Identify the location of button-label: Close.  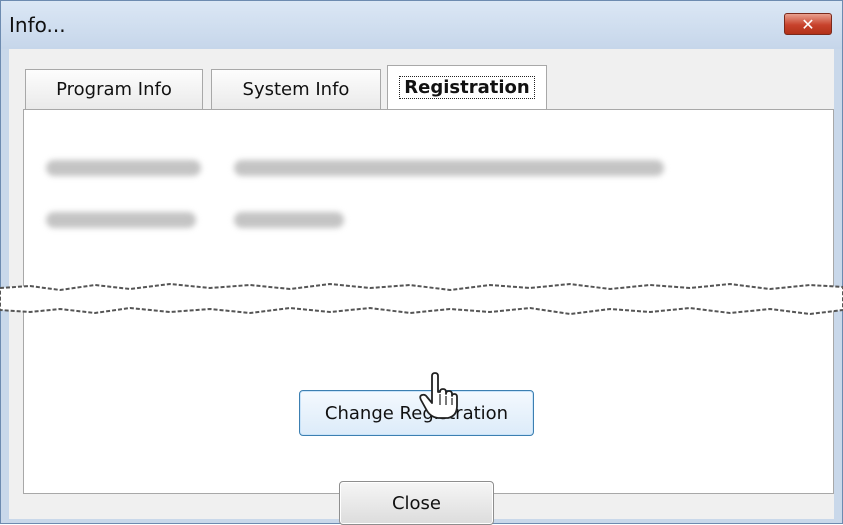
(416, 503).